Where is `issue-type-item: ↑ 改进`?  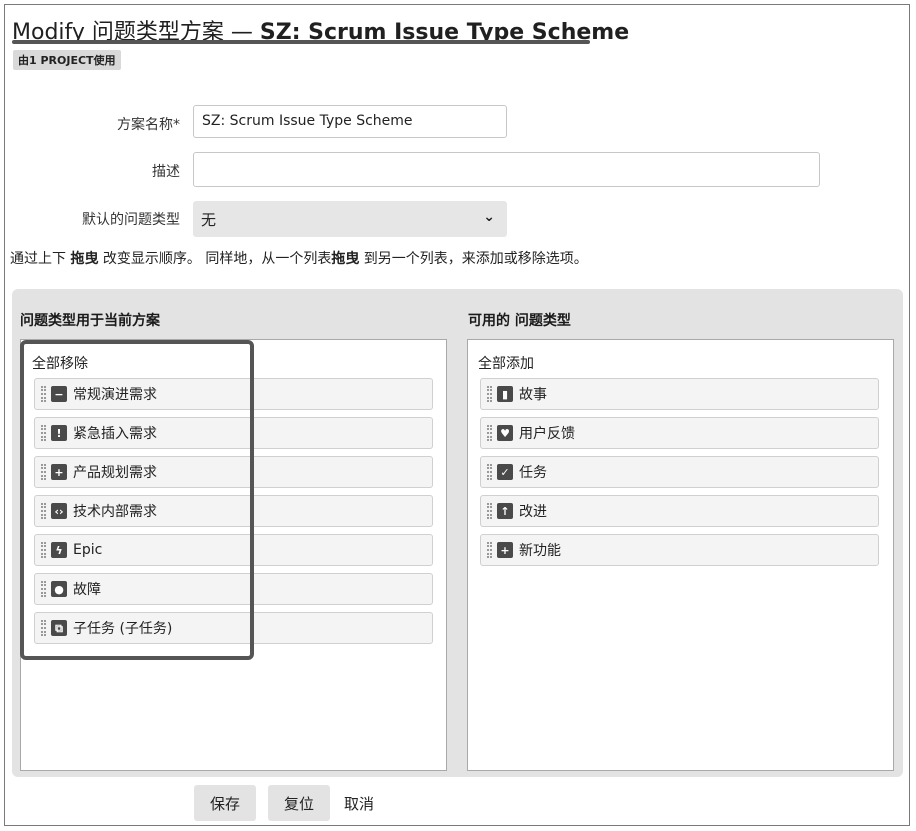
issue-type-item: ↑ 改进 is located at coordinates (679, 511).